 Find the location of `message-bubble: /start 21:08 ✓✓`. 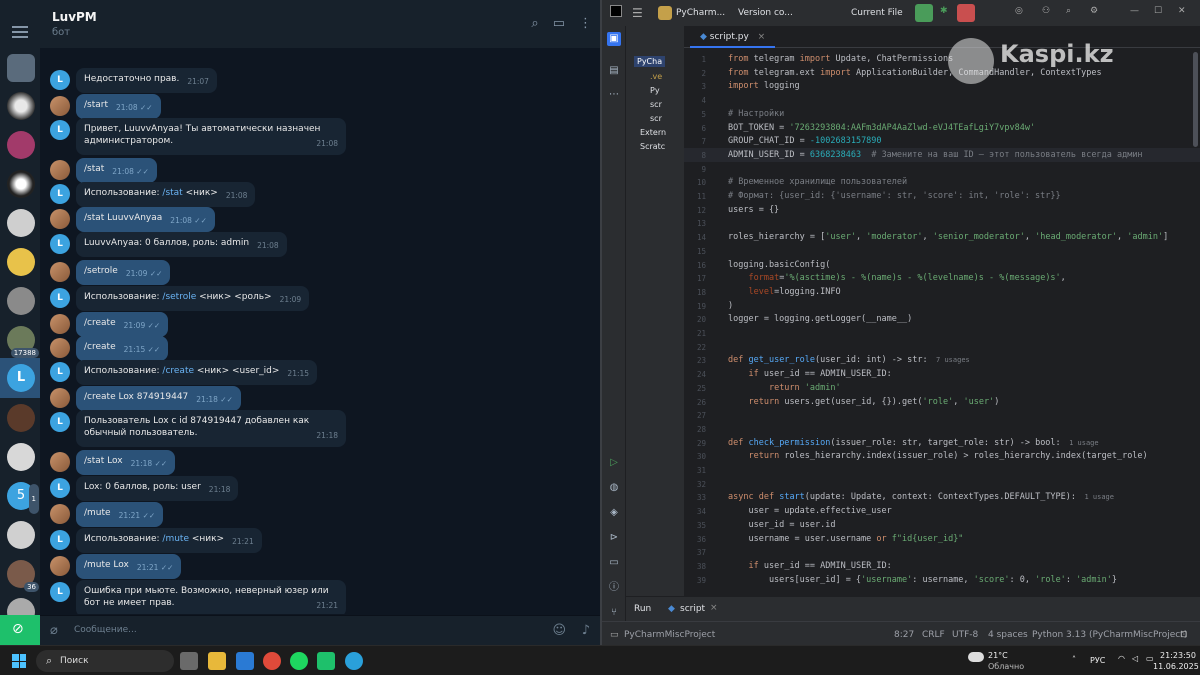

message-bubble: /start 21:08 ✓✓ is located at coordinates (118, 106).